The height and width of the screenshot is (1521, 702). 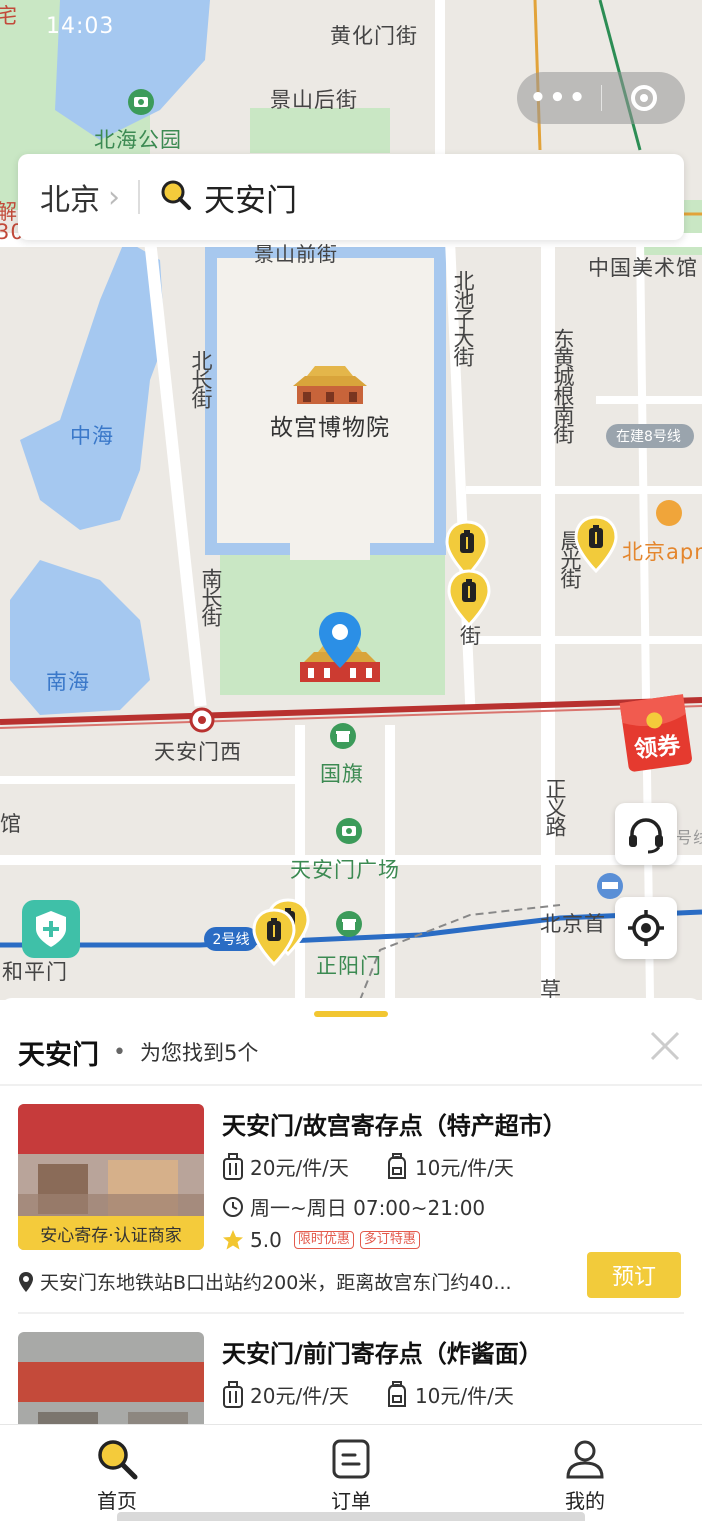 I want to click on tab-profile: 我的, so click(x=585, y=1473).